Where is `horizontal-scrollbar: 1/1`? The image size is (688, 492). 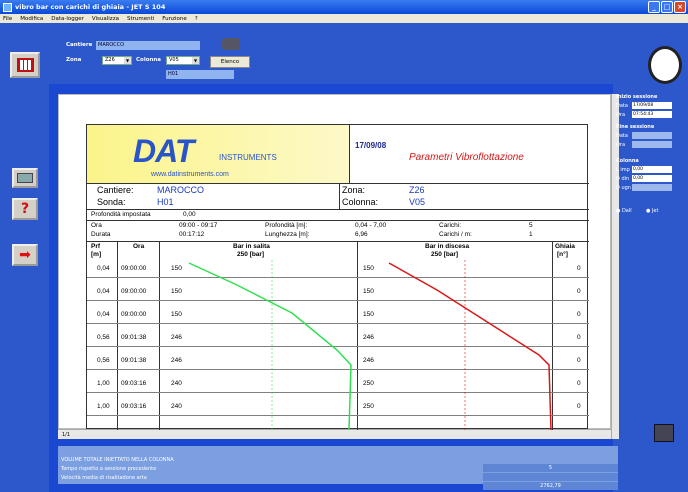
horizontal-scrollbar: 1/1 is located at coordinates (334, 434).